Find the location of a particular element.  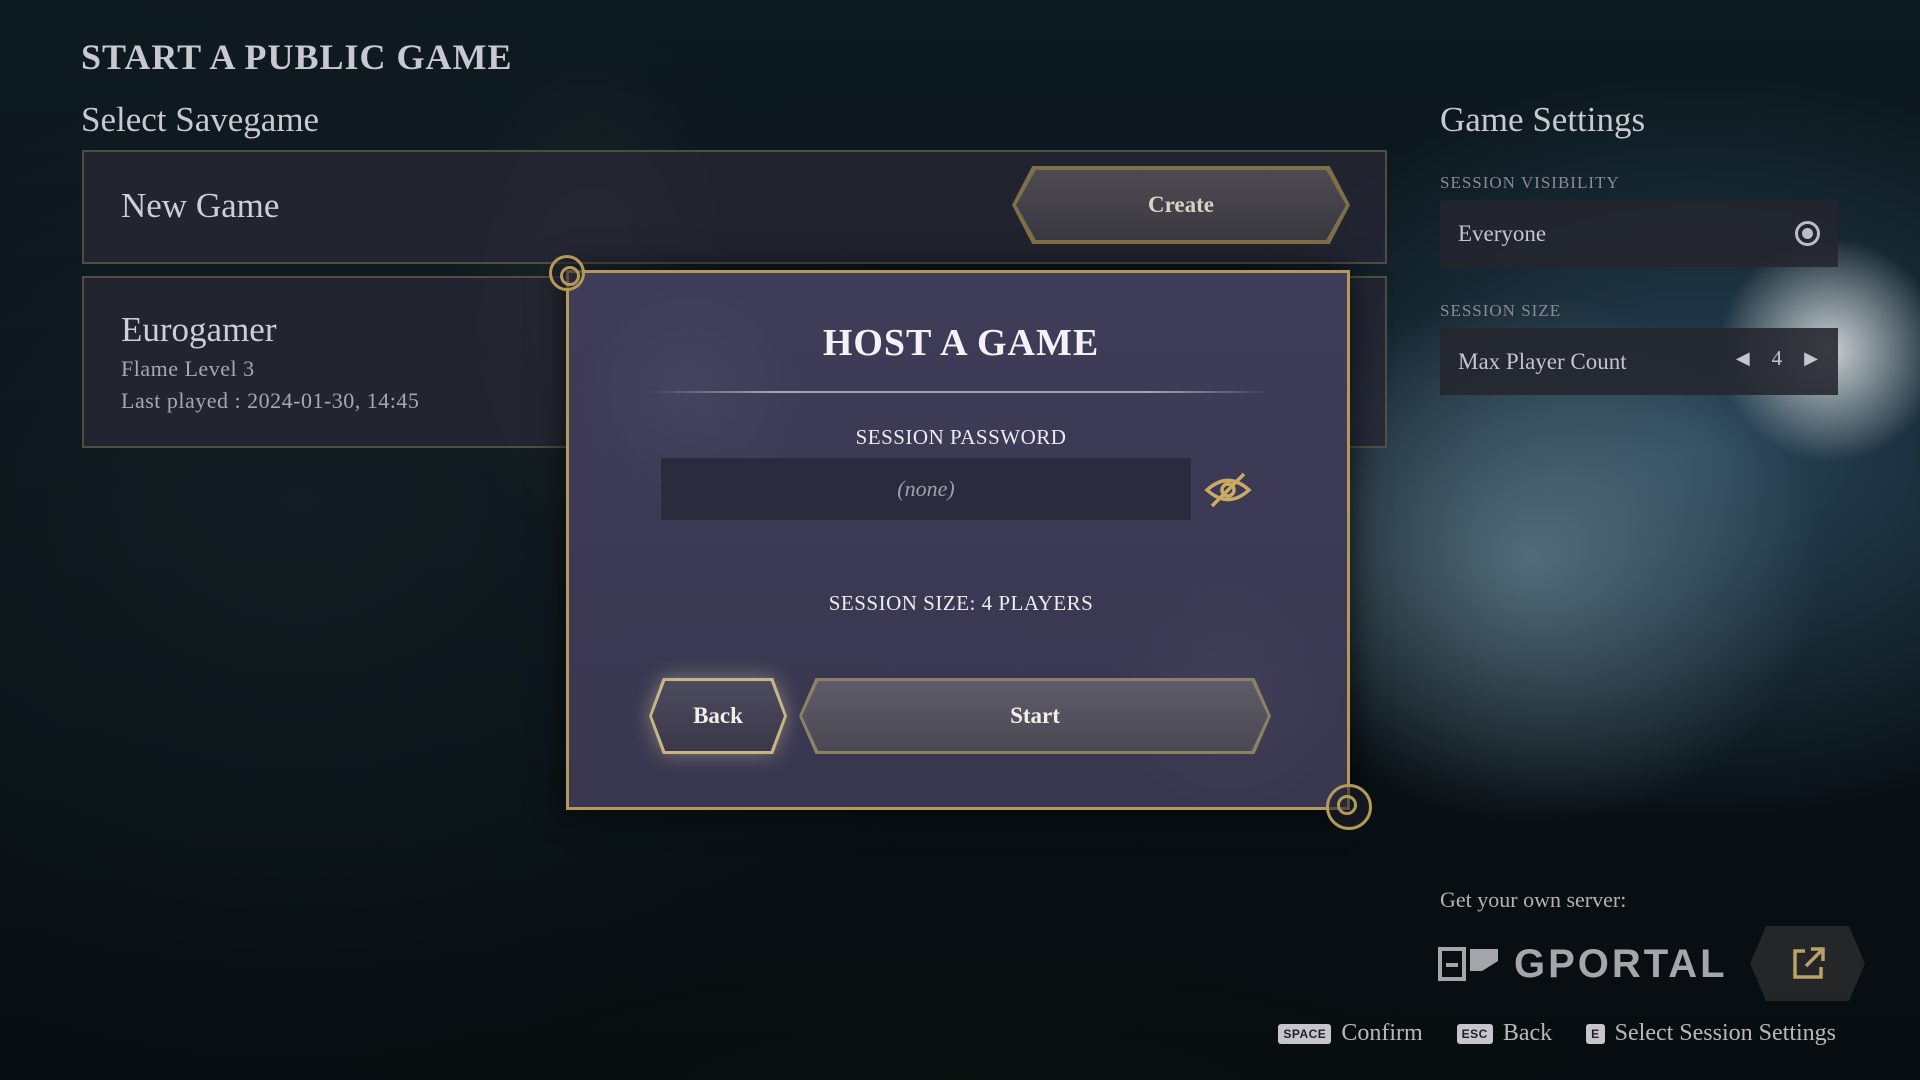

back-button: Back is located at coordinates (718, 716).